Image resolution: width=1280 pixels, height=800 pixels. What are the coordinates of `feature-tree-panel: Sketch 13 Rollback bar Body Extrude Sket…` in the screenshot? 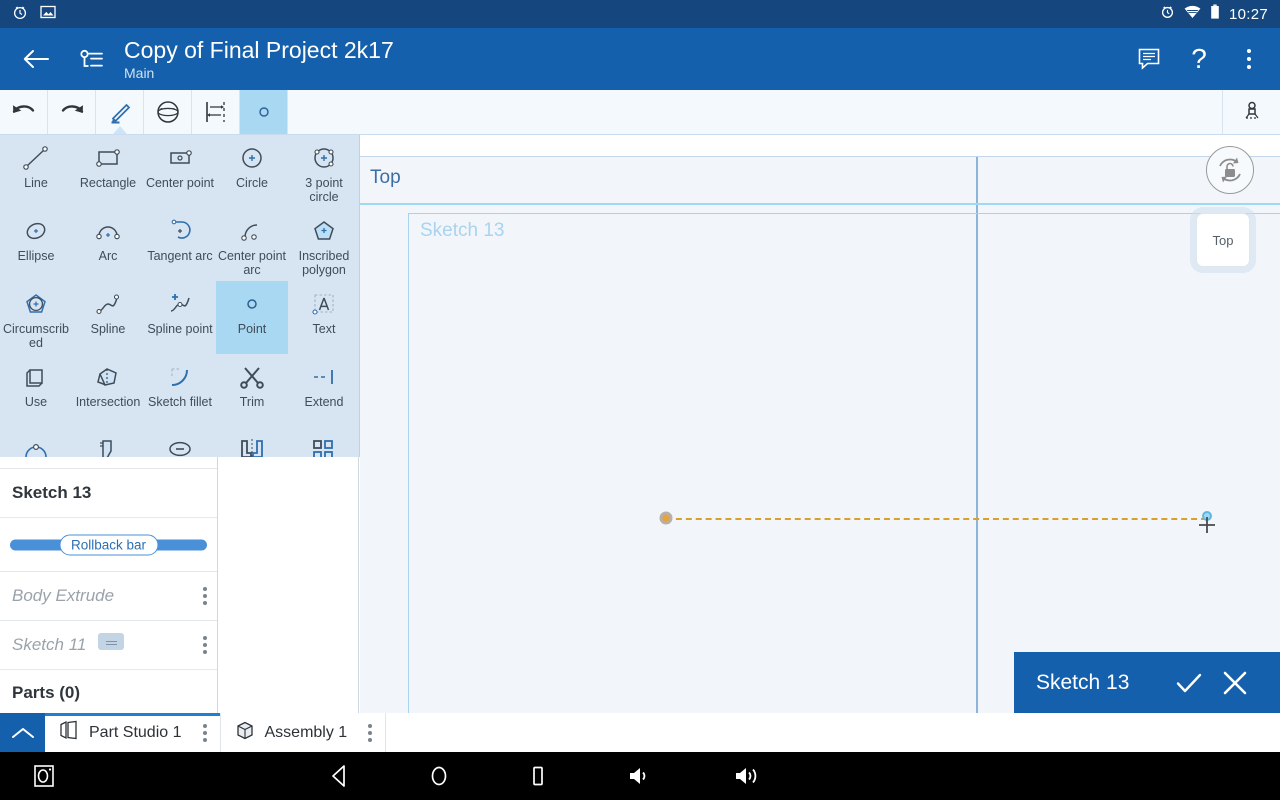 It's located at (109, 585).